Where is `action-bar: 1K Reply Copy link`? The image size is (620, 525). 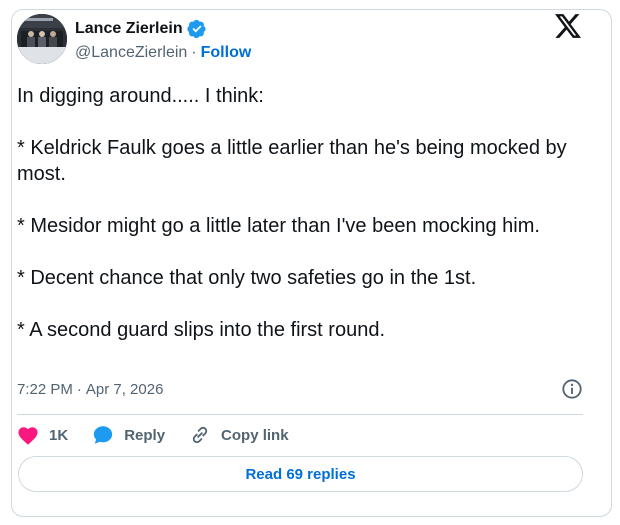
action-bar: 1K Reply Copy link is located at coordinates (165, 435).